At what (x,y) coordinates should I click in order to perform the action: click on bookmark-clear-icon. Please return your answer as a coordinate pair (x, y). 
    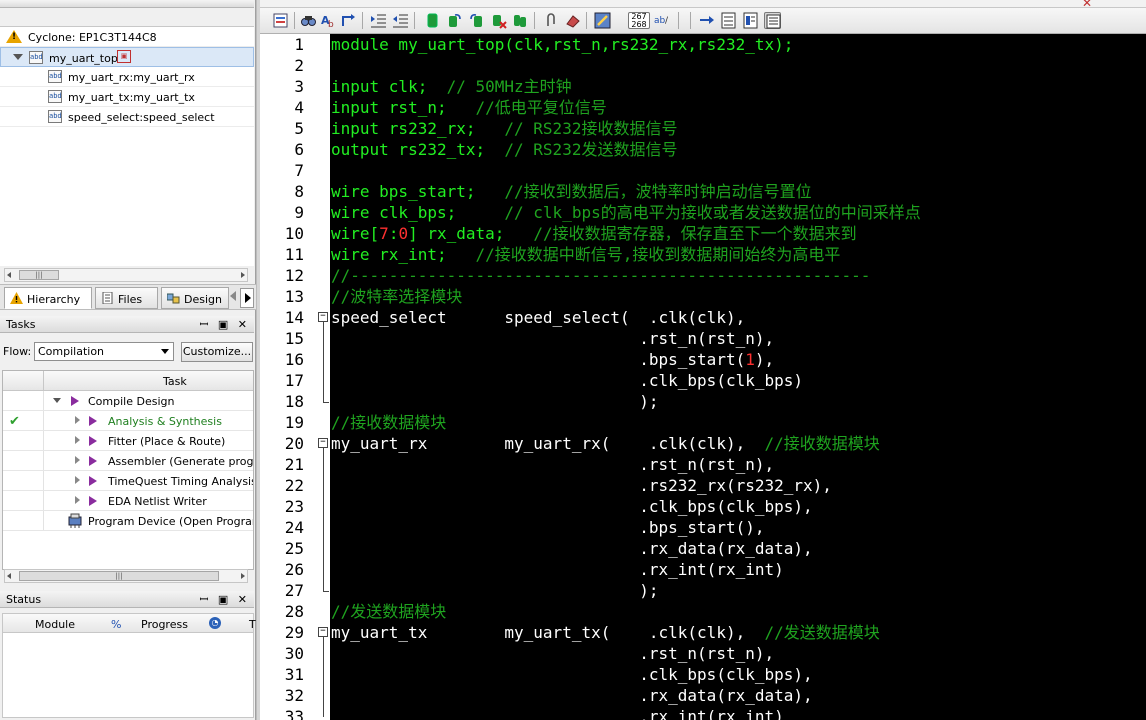
    Looking at the image, I should click on (520, 20).